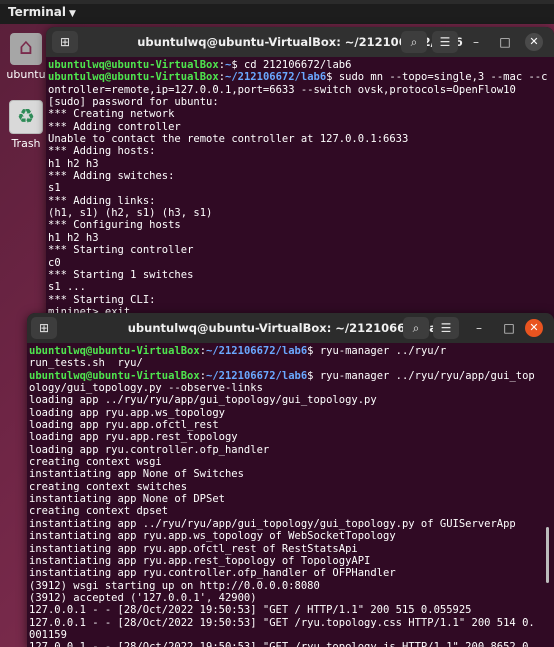 The width and height of the screenshot is (554, 647). Describe the element at coordinates (26, 49) in the screenshot. I see `home-folder-icon` at that location.